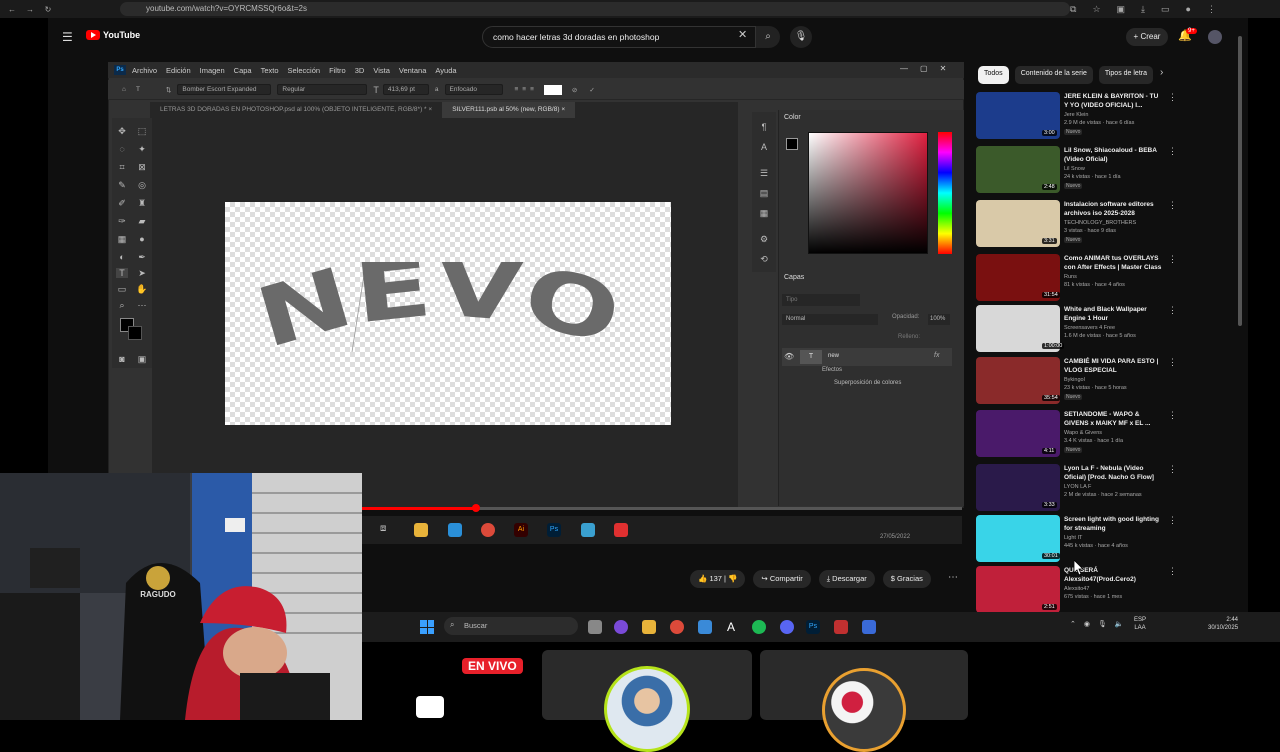 The height and width of the screenshot is (752, 1280). What do you see at coordinates (67, 37) in the screenshot?
I see `menu-icon: ☰` at bounding box center [67, 37].